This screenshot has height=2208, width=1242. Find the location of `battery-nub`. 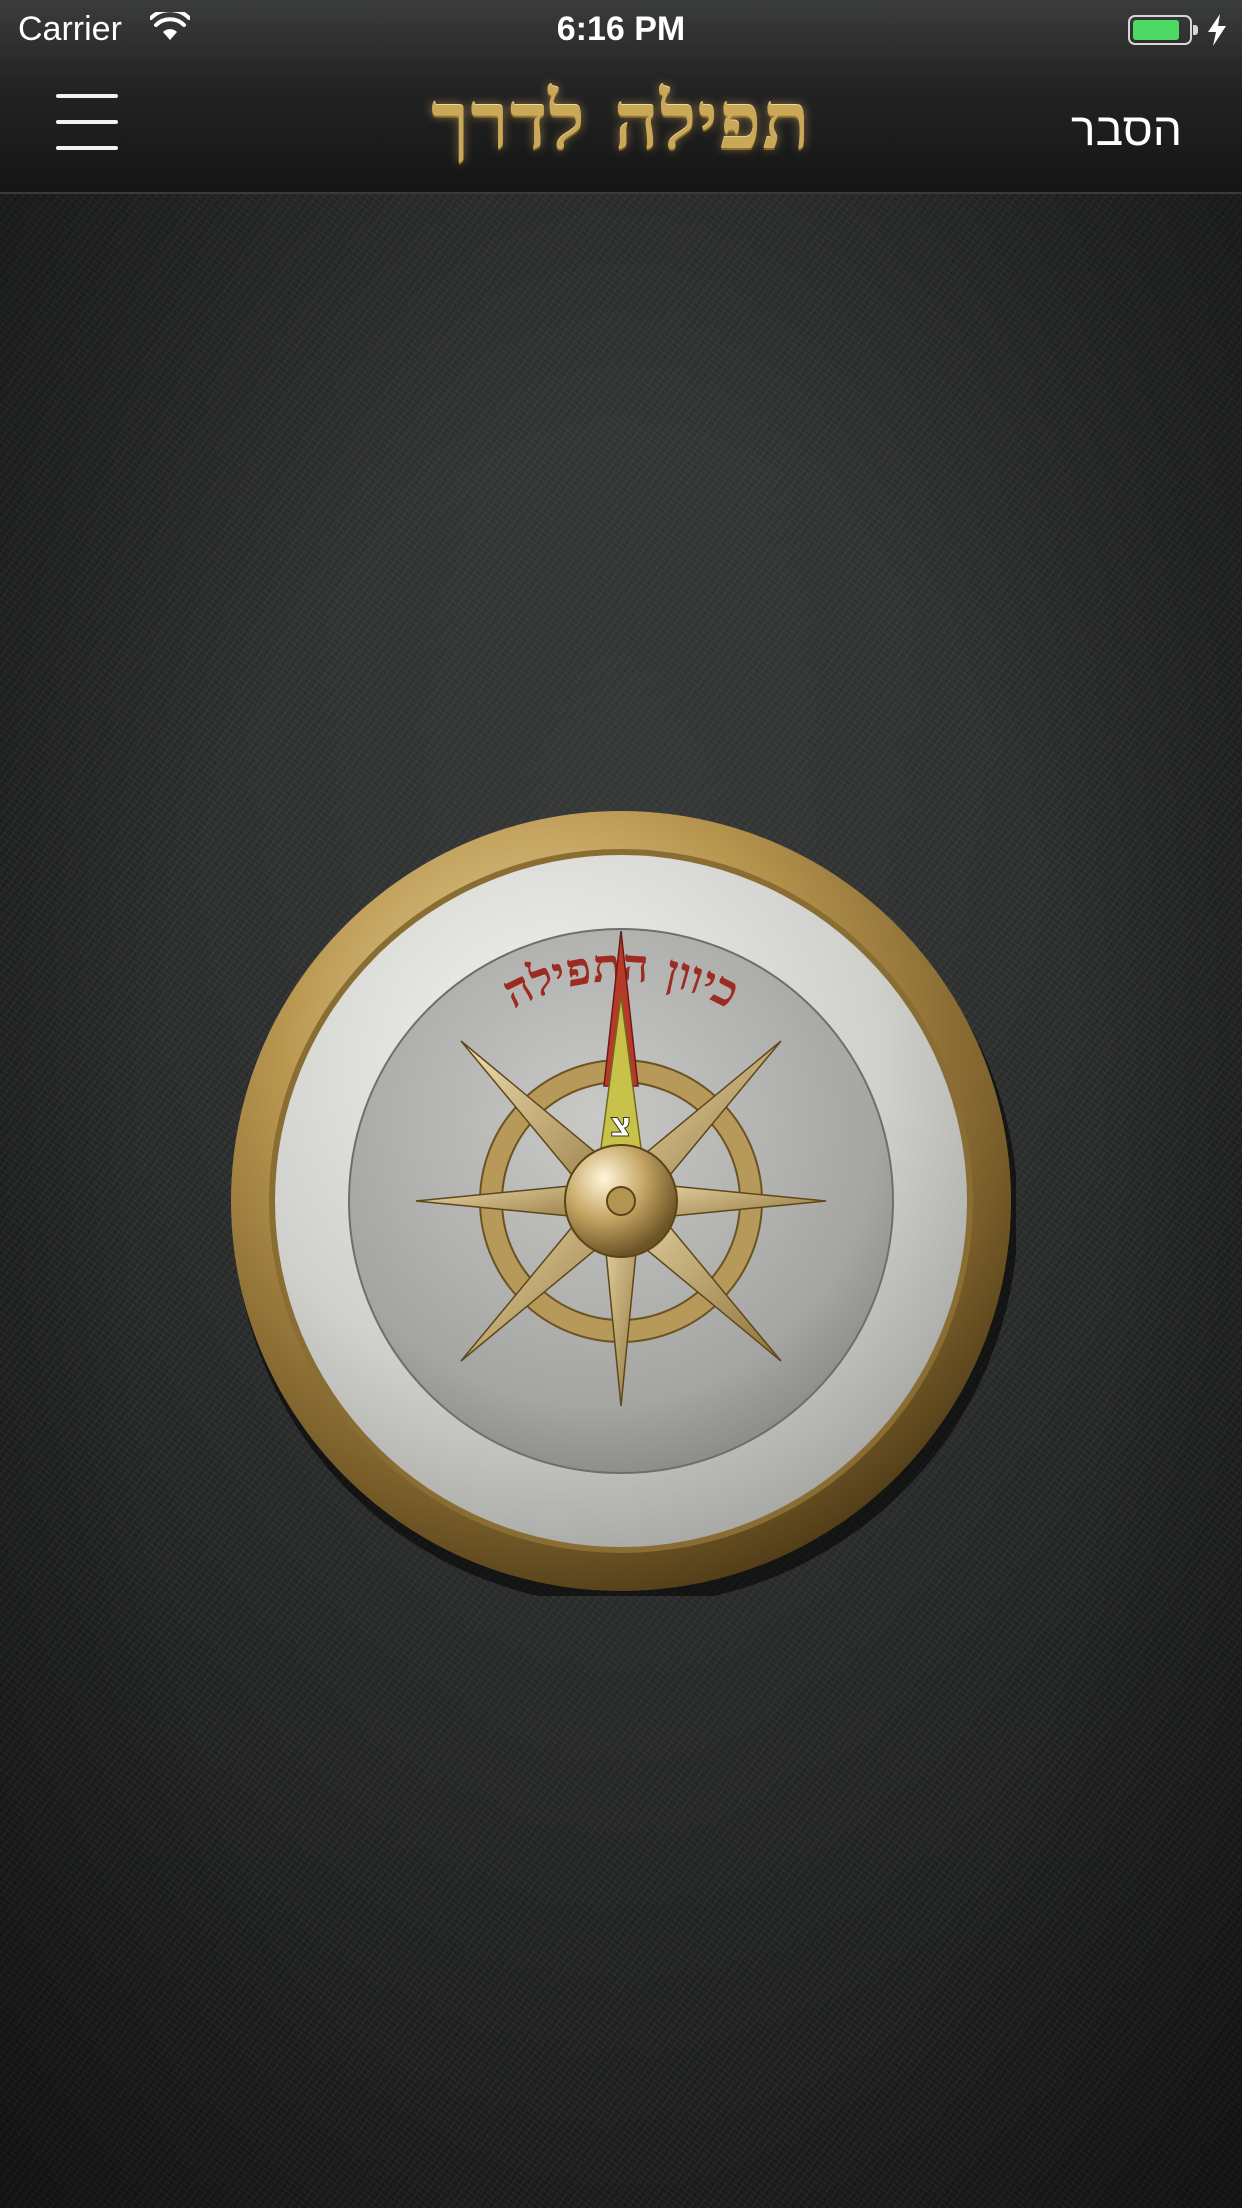

battery-nub is located at coordinates (1195, 30).